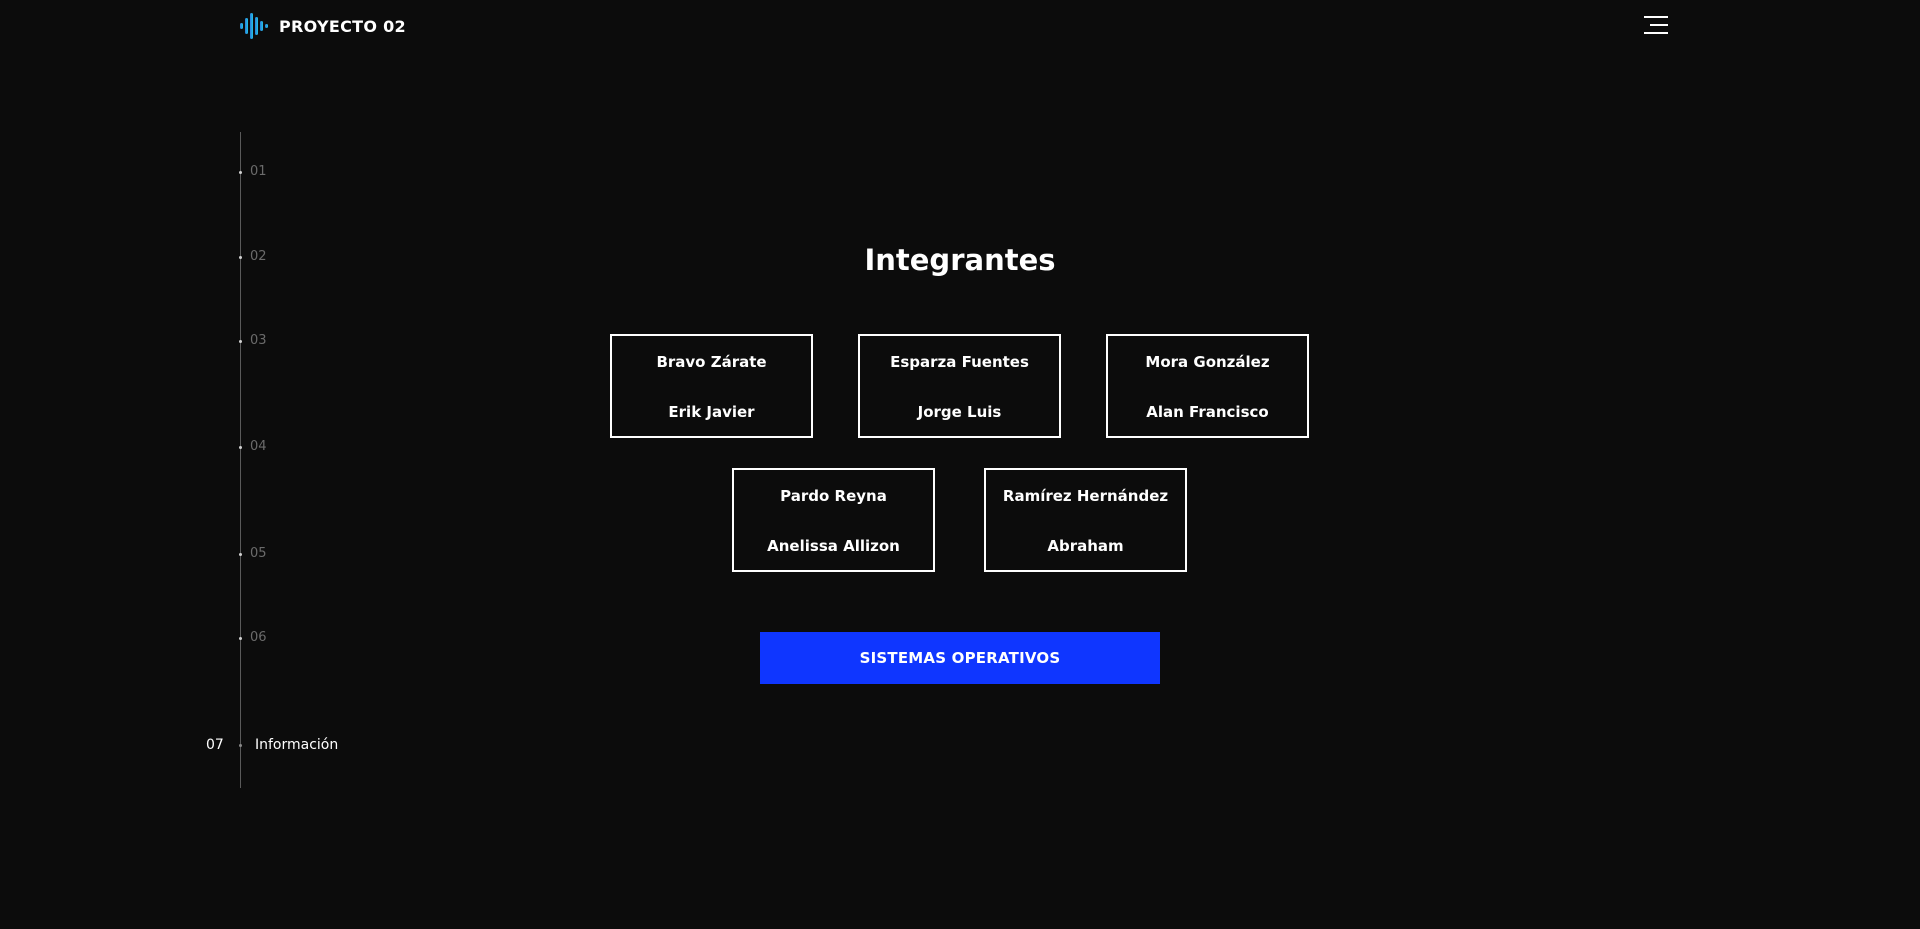 Image resolution: width=1920 pixels, height=929 pixels. I want to click on member-name: Erik Javier, so click(711, 412).